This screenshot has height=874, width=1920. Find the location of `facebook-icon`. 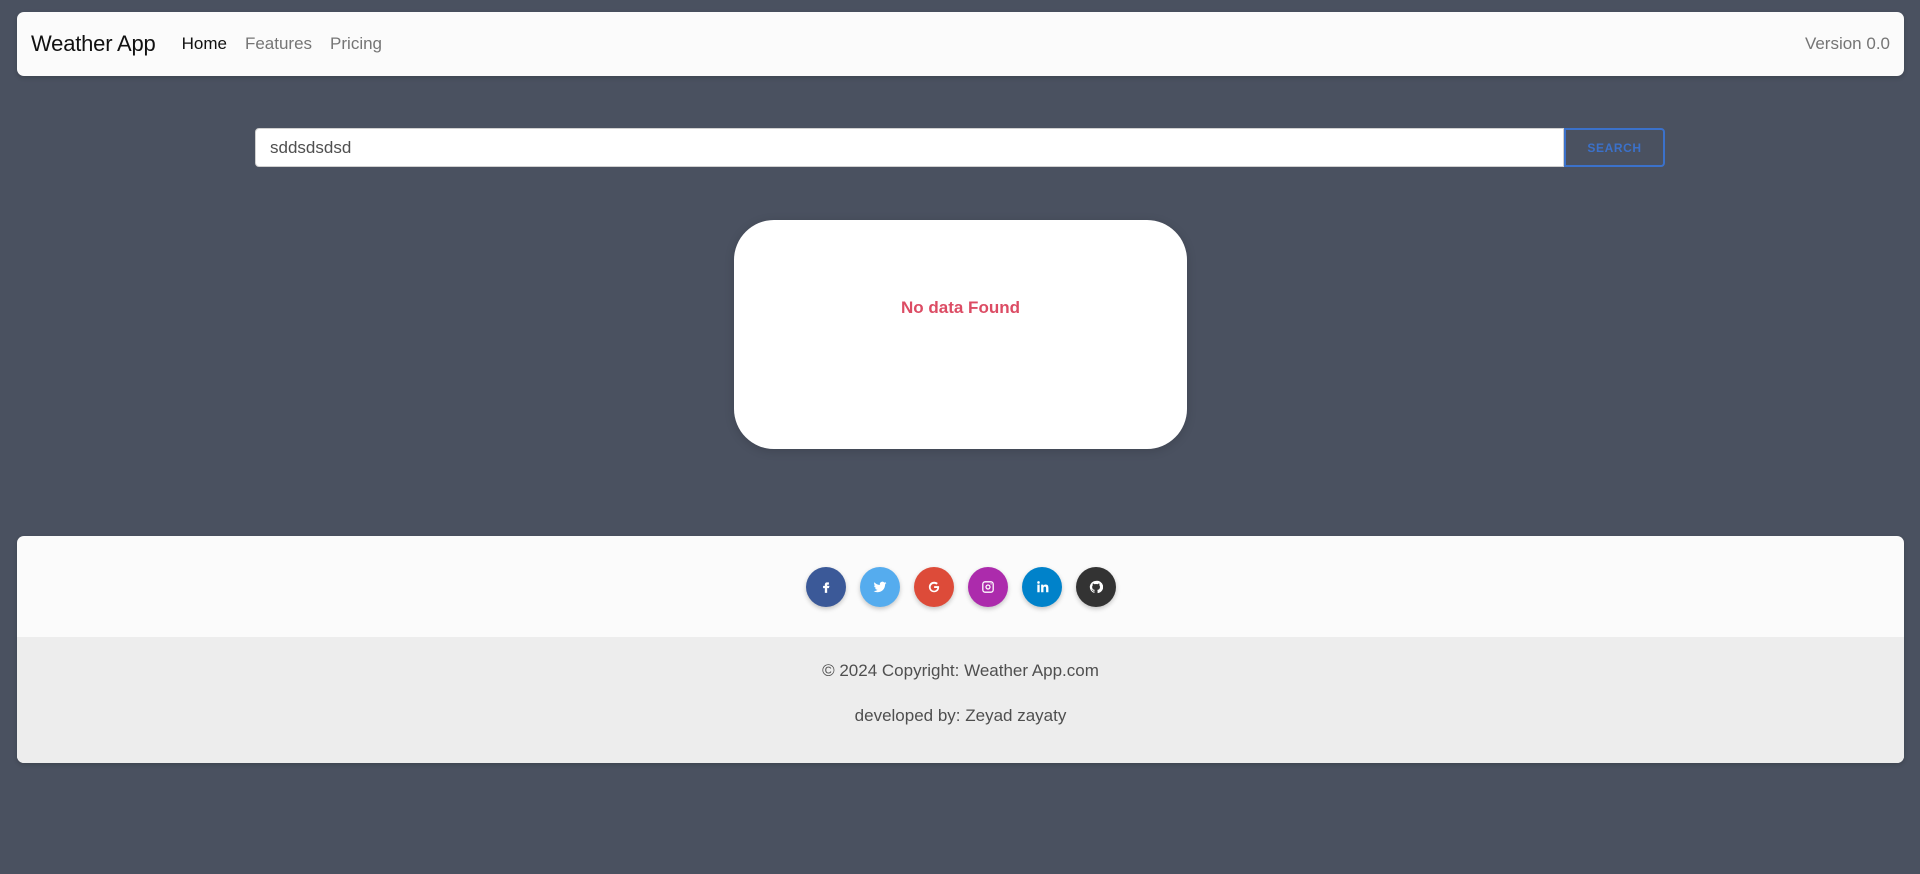

facebook-icon is located at coordinates (825, 586).